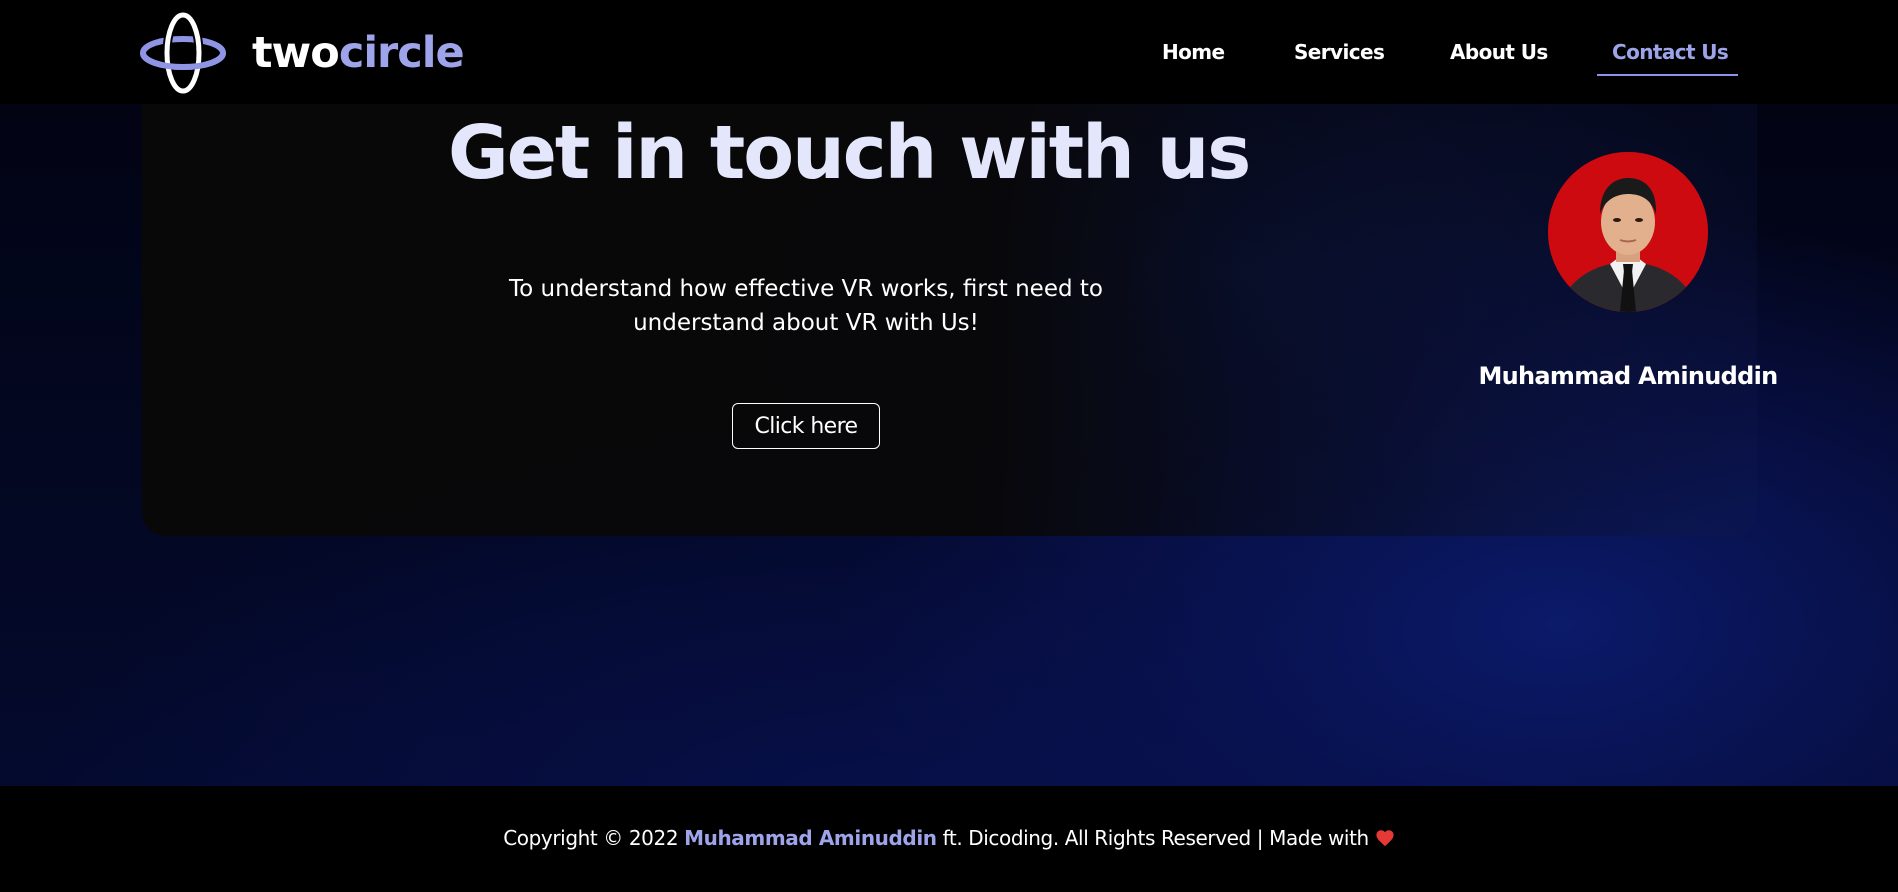 This screenshot has width=1898, height=892. I want to click on profile-photo-image, so click(1628, 232).